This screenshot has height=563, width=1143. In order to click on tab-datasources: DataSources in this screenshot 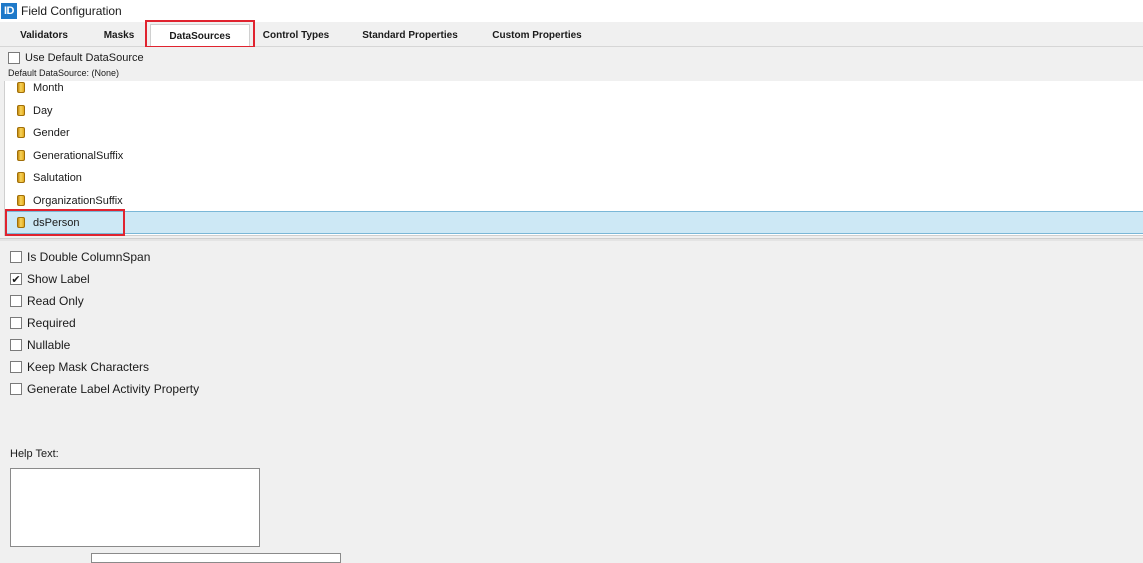, I will do `click(200, 35)`.